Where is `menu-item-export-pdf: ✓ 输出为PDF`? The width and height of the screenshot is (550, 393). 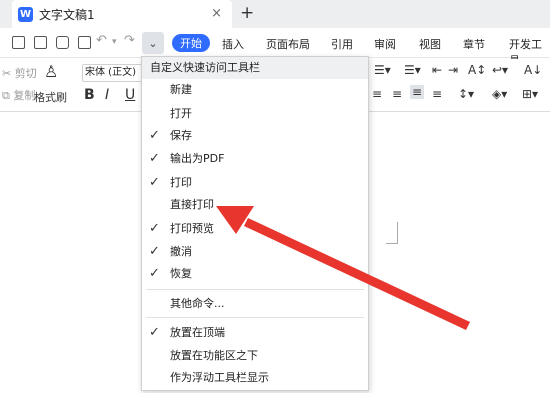
menu-item-export-pdf: ✓ 输出为PDF is located at coordinates (255, 159).